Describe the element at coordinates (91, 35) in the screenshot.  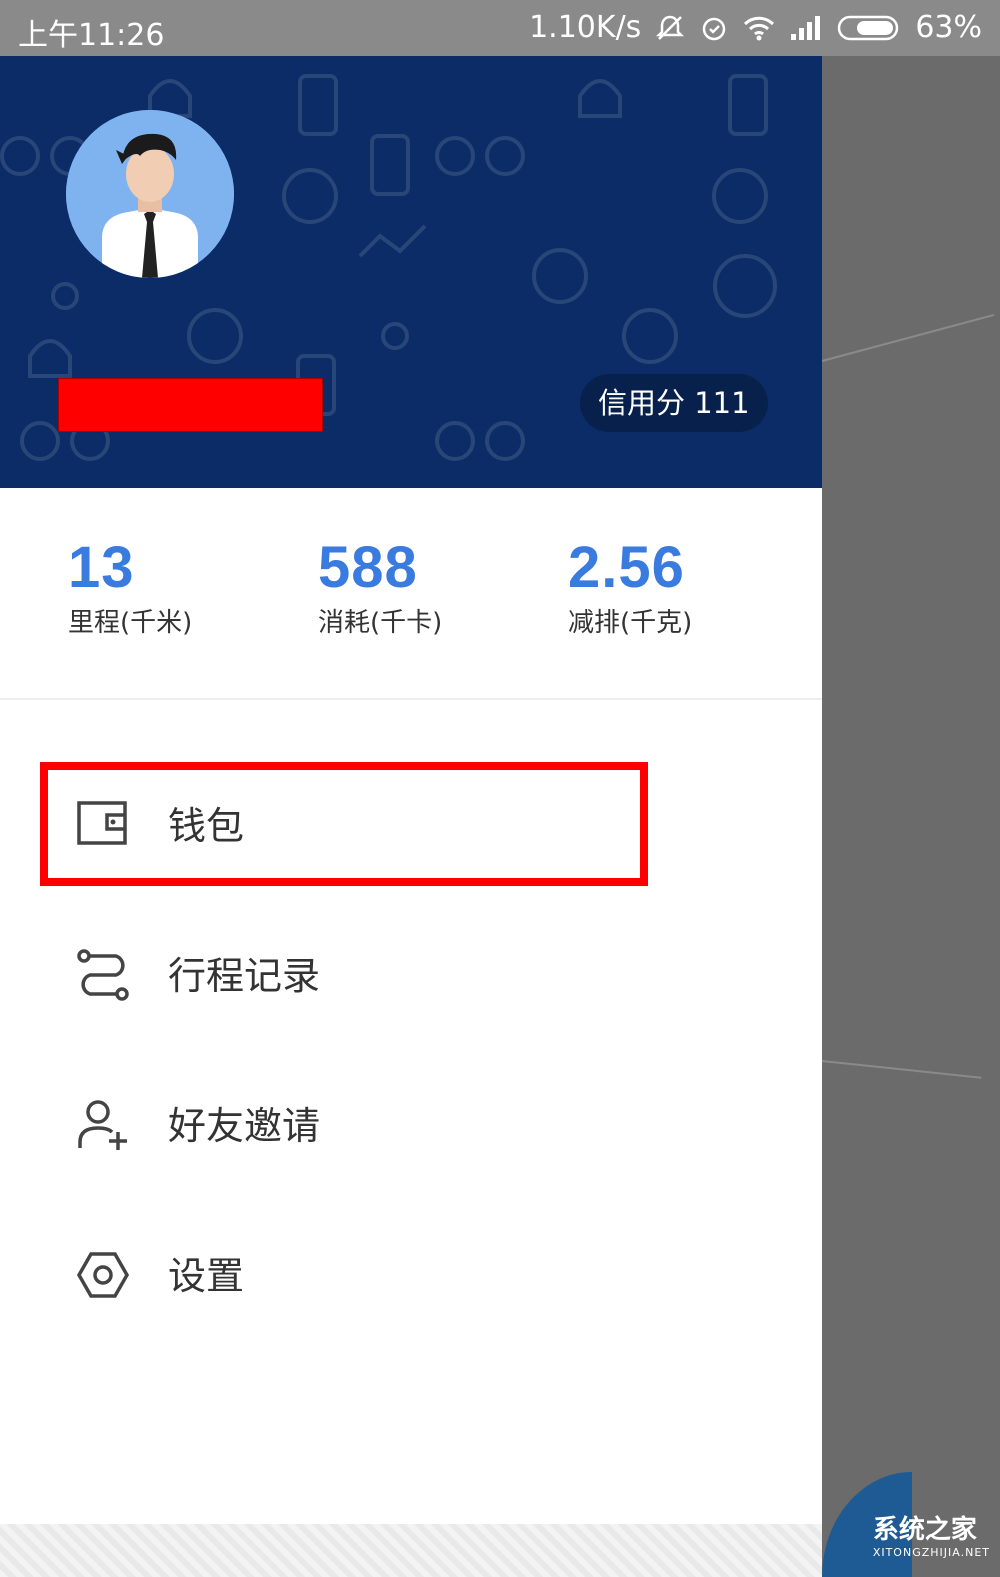
I see `status-time: 上午11:26` at that location.